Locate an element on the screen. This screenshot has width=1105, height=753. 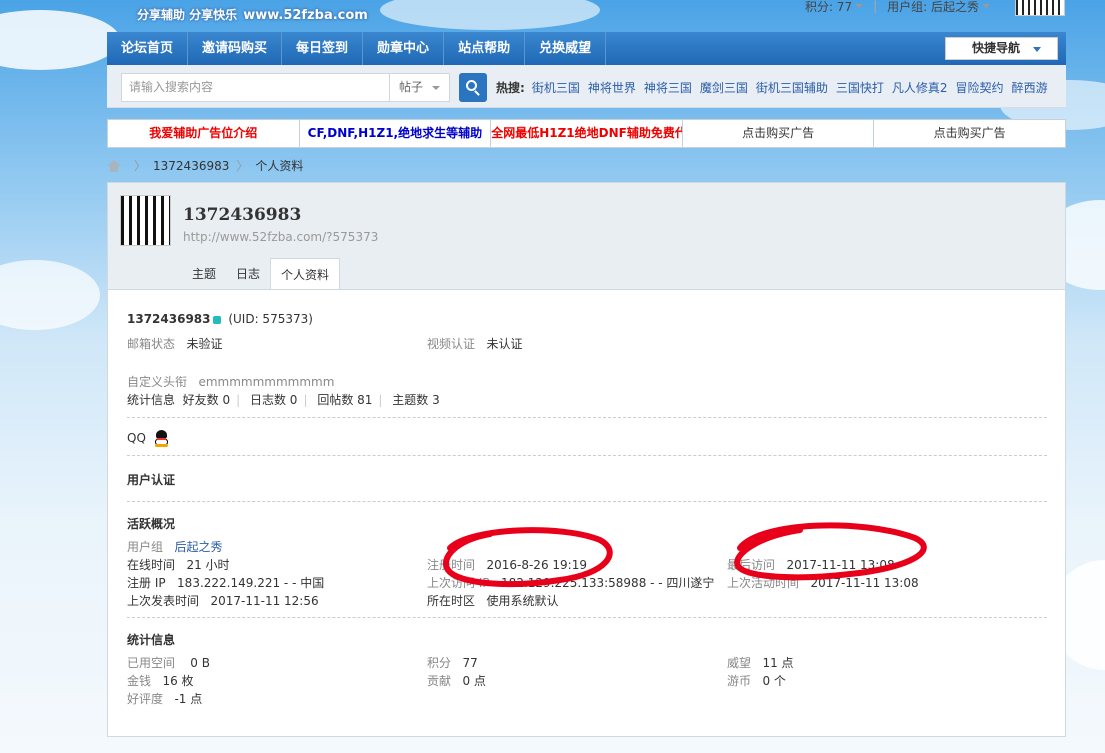
last-ip-value: 182.129.225.133:58988 - - 四川遂宁 is located at coordinates (608, 583).